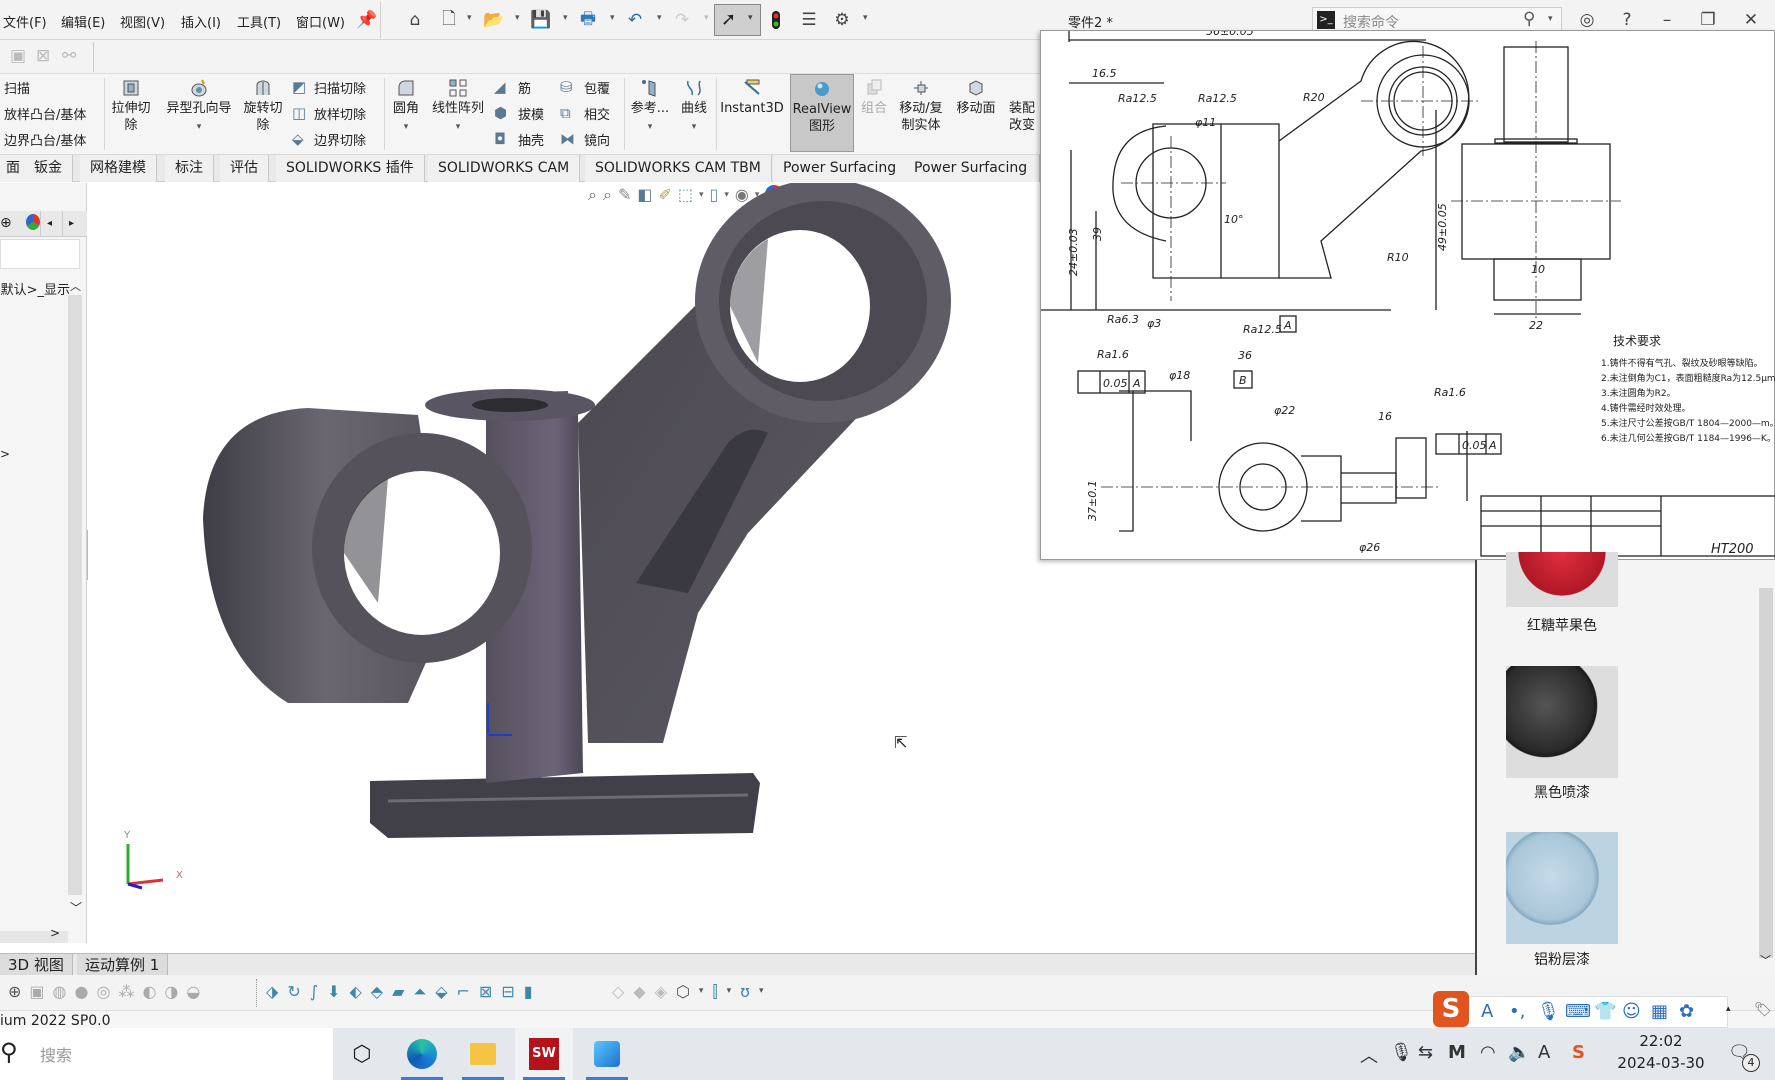  What do you see at coordinates (1667, 20) in the screenshot?
I see `minimize-icon: –` at bounding box center [1667, 20].